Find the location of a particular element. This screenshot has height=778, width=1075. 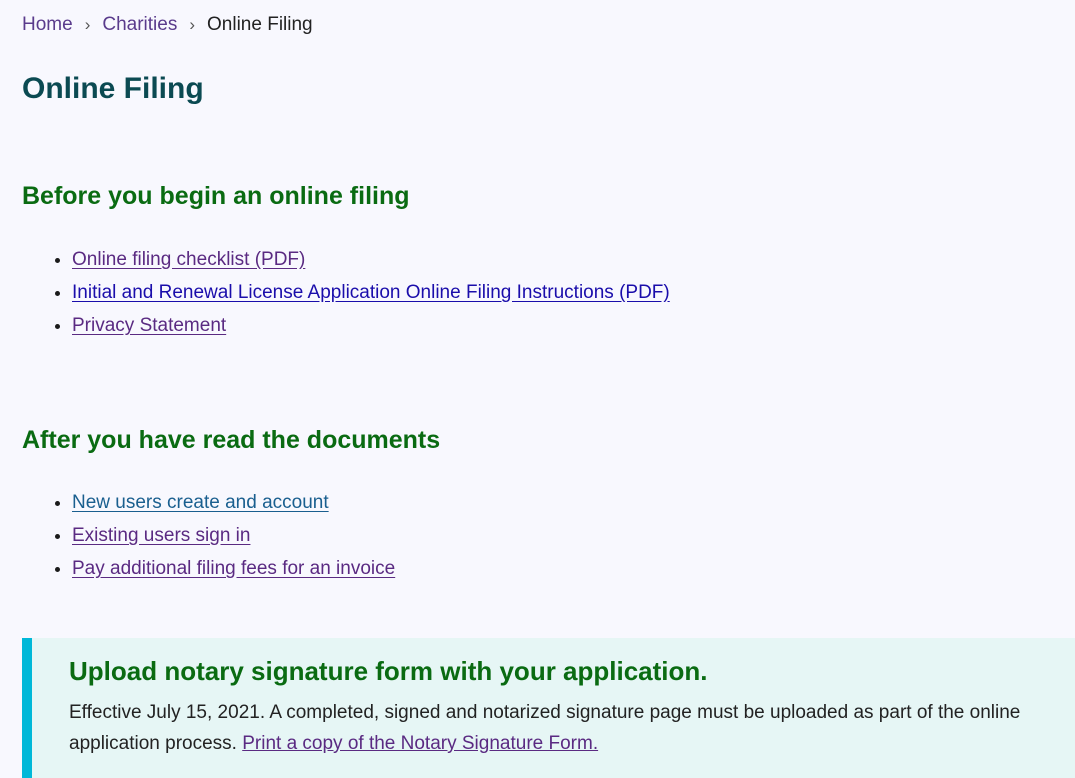

breadcrumb-home: Home is located at coordinates (47, 25).